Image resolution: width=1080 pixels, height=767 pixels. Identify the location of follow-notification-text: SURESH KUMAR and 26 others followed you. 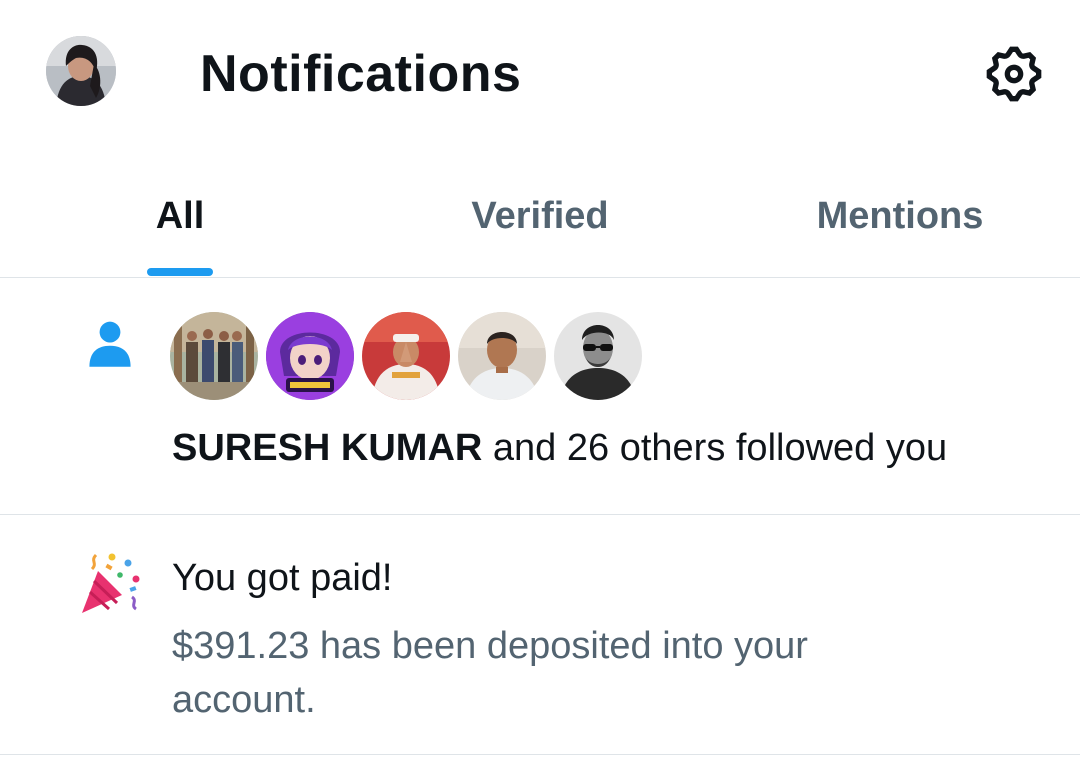
(559, 448).